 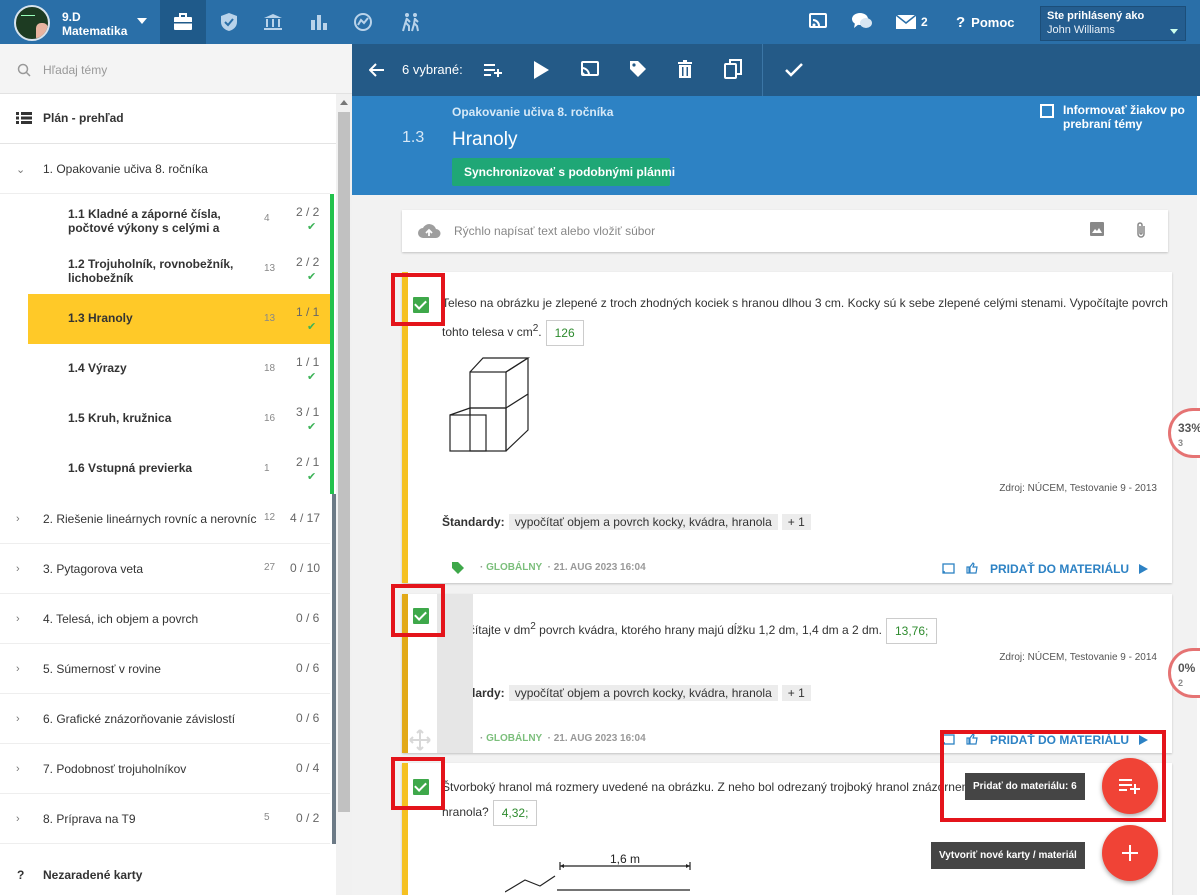 What do you see at coordinates (121, 619) in the screenshot?
I see `chapter-label: 4. Telesá, ich objem a povrch` at bounding box center [121, 619].